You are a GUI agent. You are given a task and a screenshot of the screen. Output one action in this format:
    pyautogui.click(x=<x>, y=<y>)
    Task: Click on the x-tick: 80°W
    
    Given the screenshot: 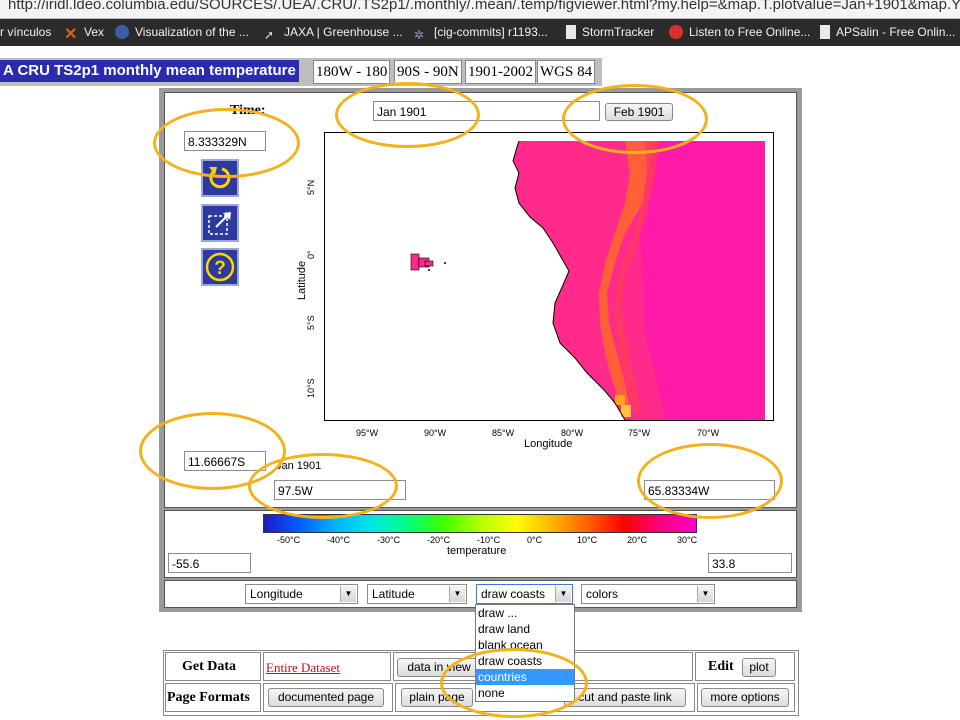 What is the action you would take?
    pyautogui.click(x=572, y=433)
    